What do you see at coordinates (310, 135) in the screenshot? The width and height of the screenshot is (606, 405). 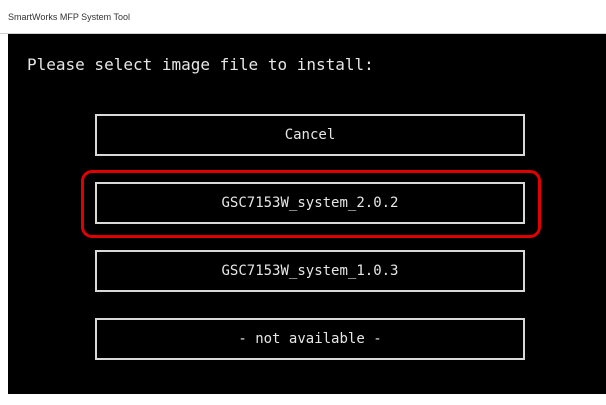 I see `cancel-button: Cancel` at bounding box center [310, 135].